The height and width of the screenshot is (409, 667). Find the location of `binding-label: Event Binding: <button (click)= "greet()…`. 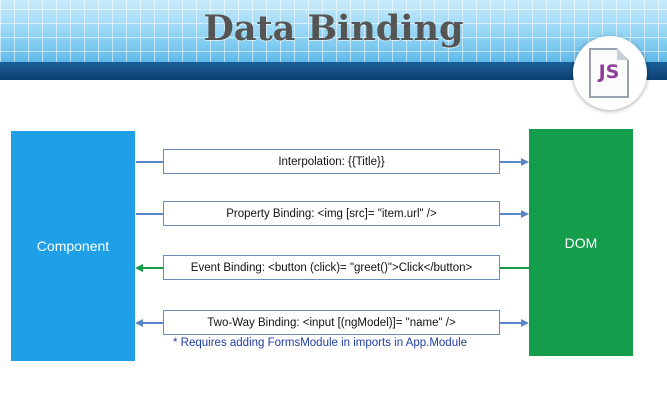

binding-label: Event Binding: <button (click)= "greet()… is located at coordinates (331, 267).